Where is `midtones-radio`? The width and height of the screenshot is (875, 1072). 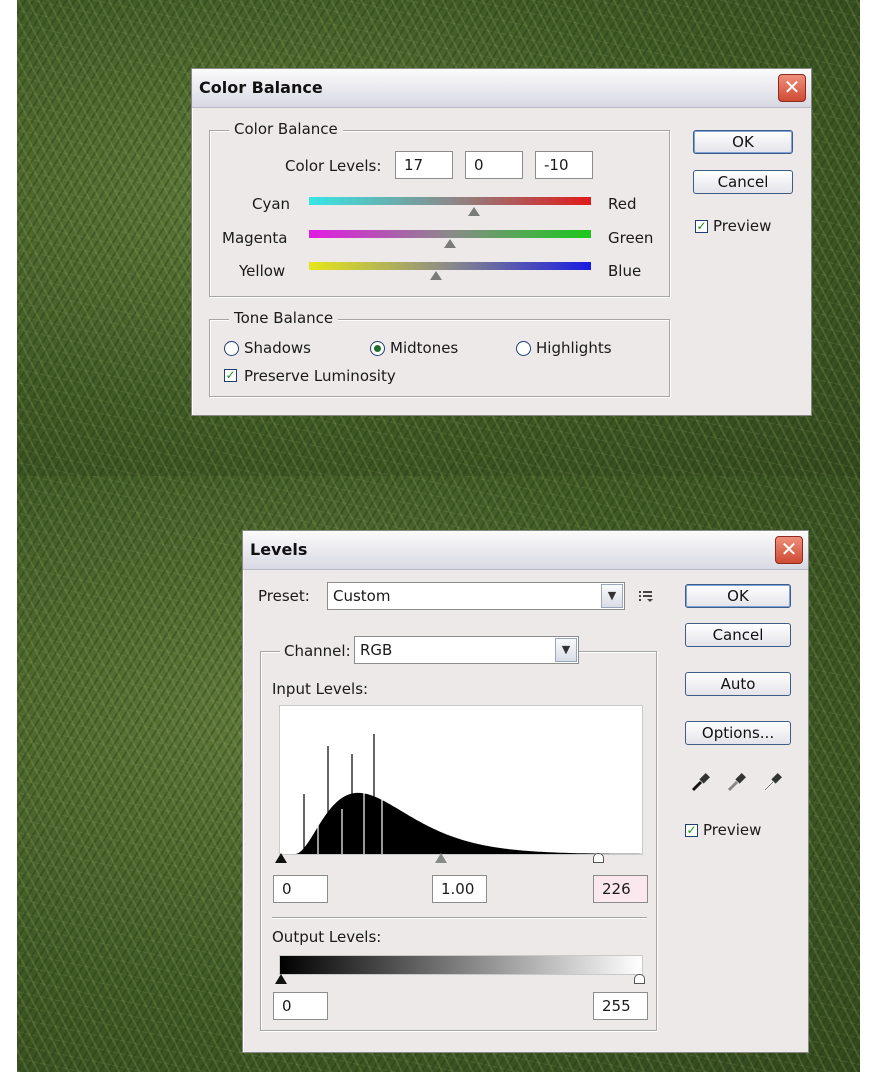
midtones-radio is located at coordinates (377, 348).